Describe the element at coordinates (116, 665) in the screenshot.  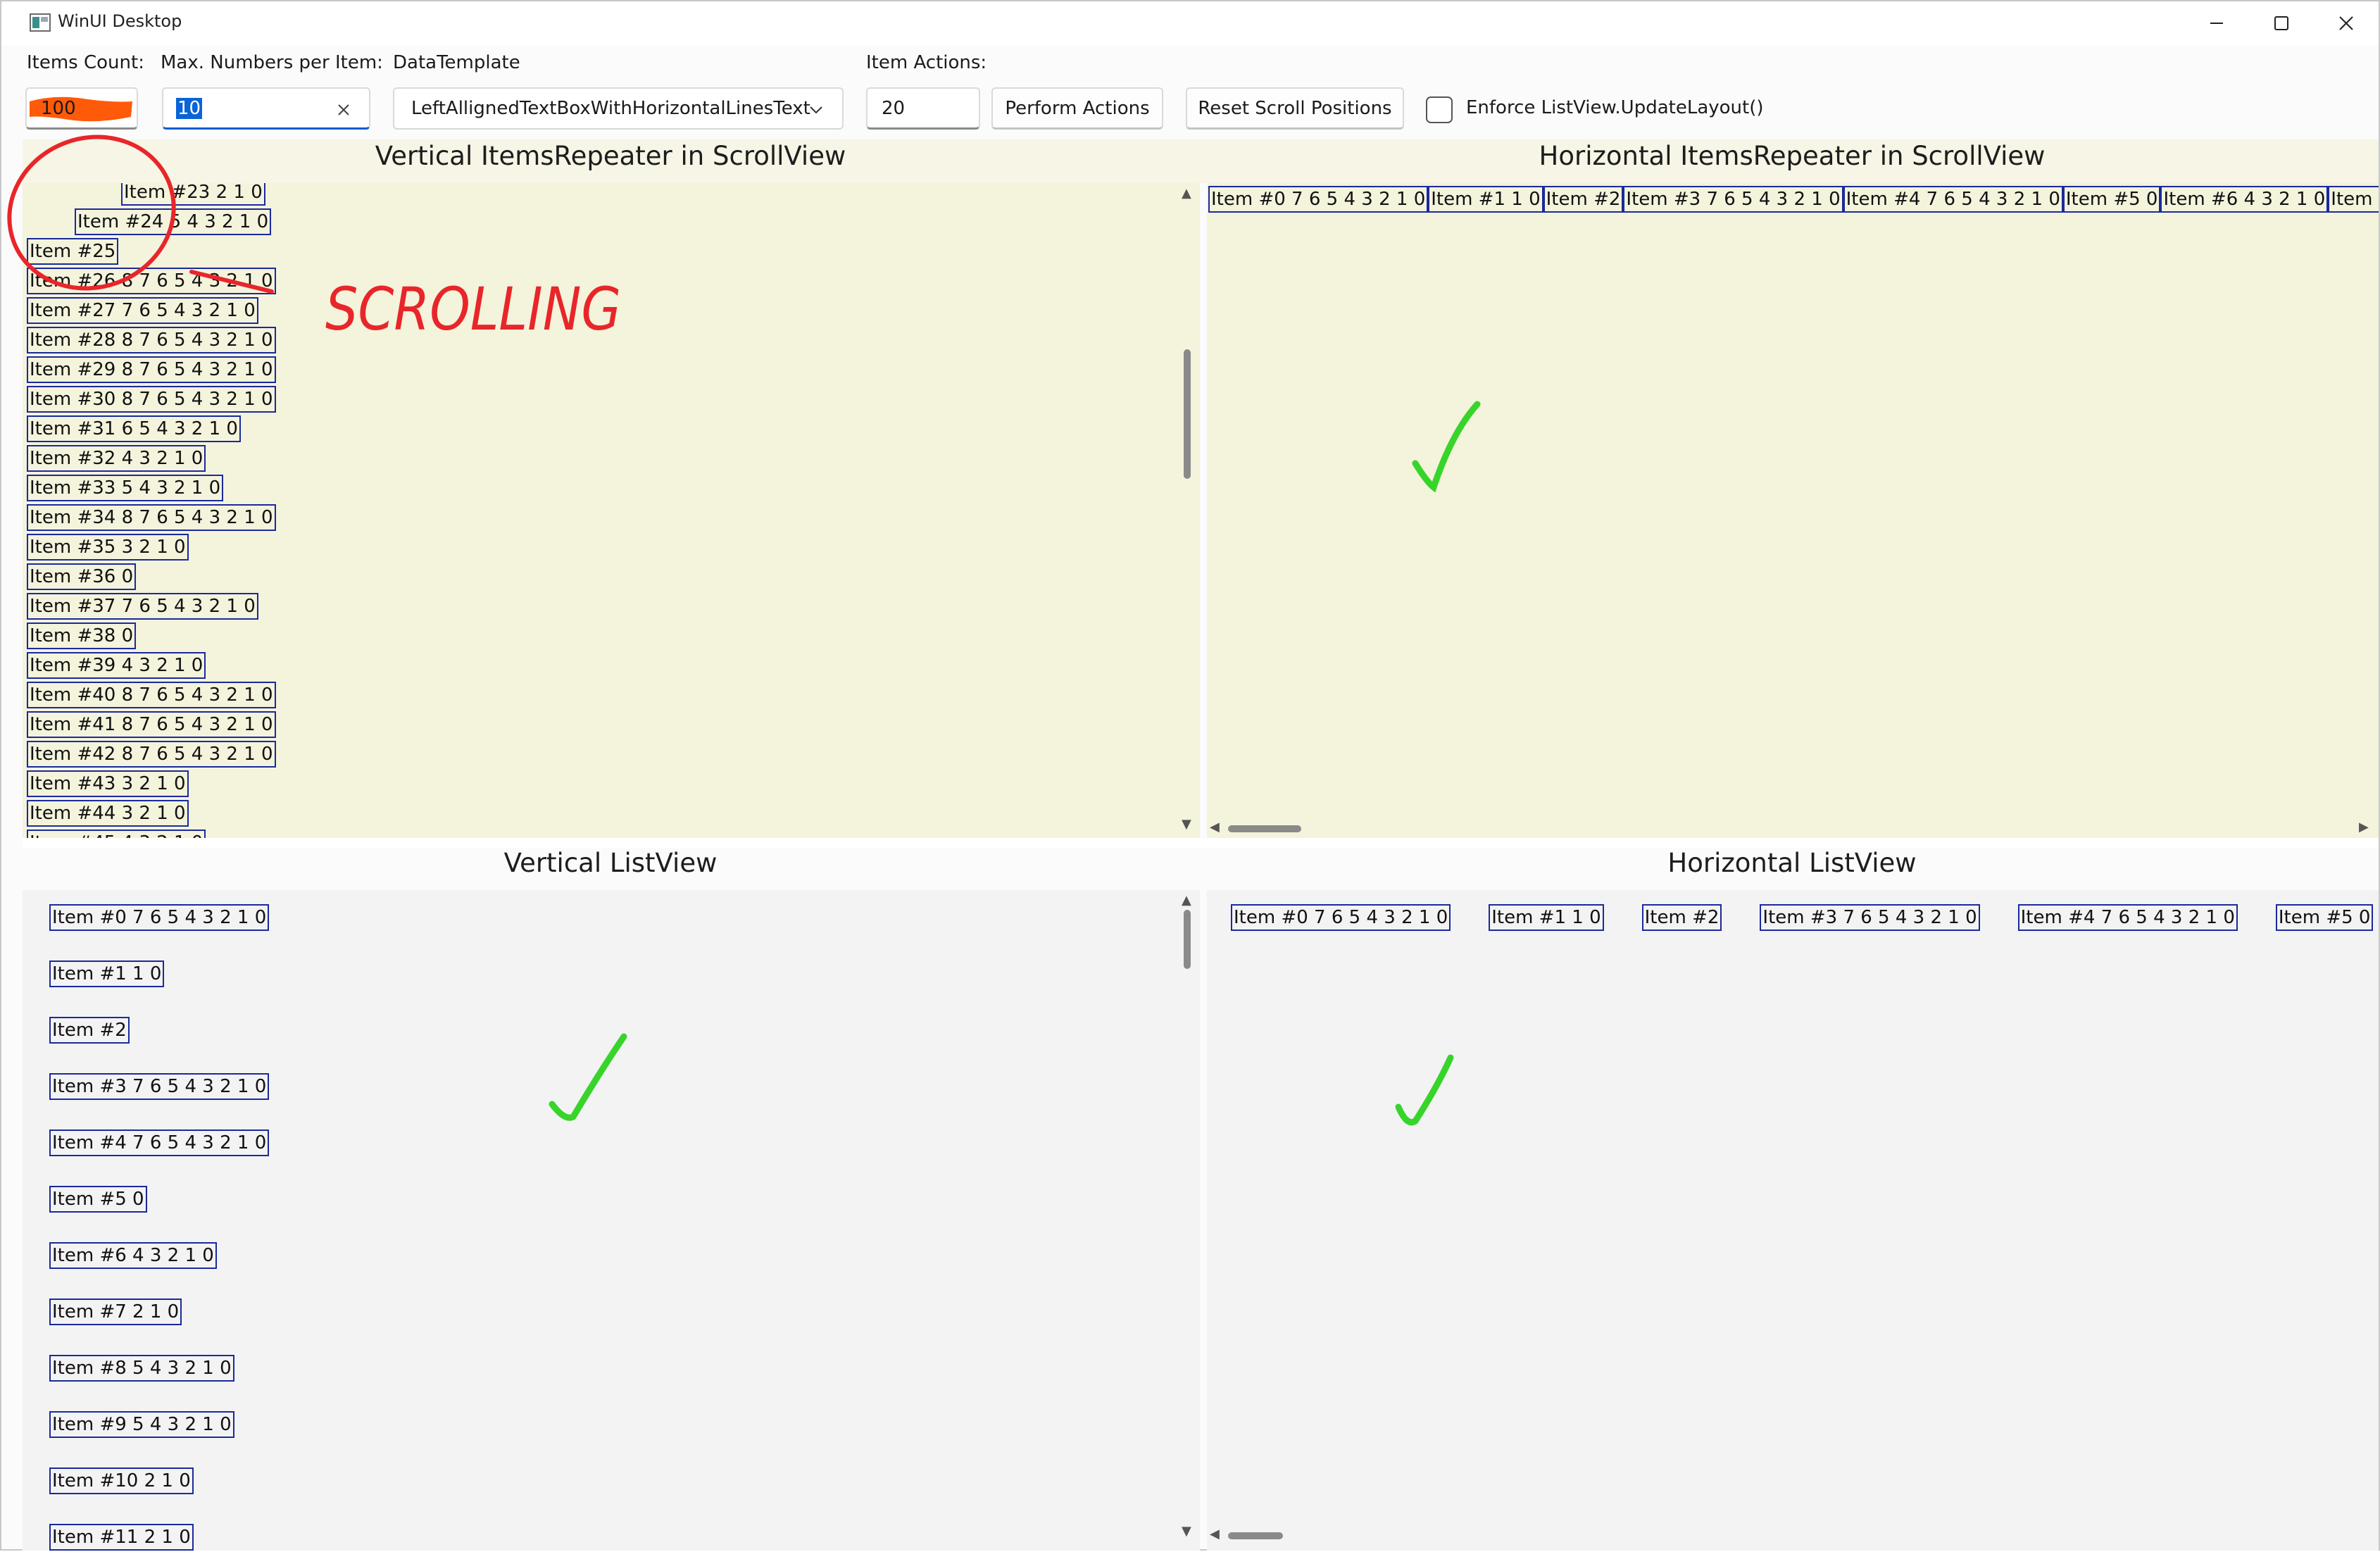
I see `list-item: Item #39 4 3 2 1 0` at that location.